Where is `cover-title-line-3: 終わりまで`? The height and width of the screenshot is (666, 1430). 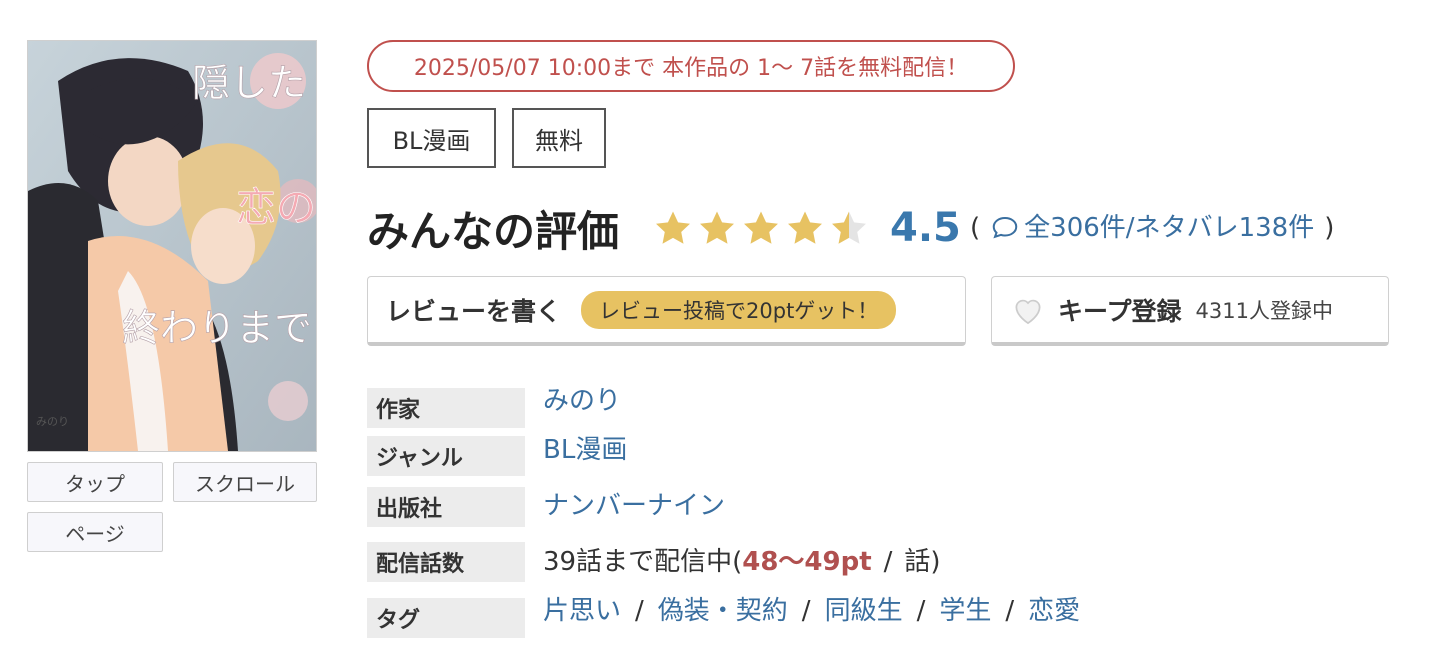
cover-title-line-3: 終わりまで is located at coordinates (217, 328).